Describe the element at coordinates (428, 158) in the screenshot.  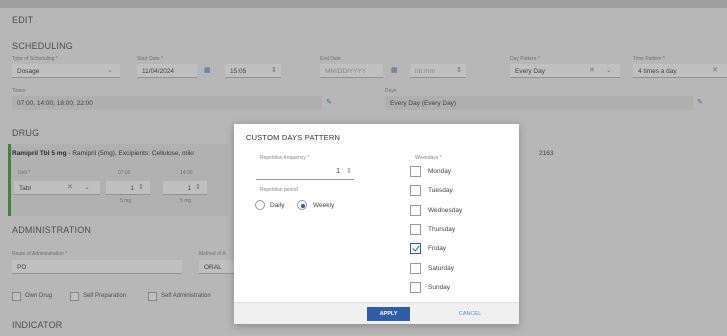
I see `weekdays-label: Weekdays *` at that location.